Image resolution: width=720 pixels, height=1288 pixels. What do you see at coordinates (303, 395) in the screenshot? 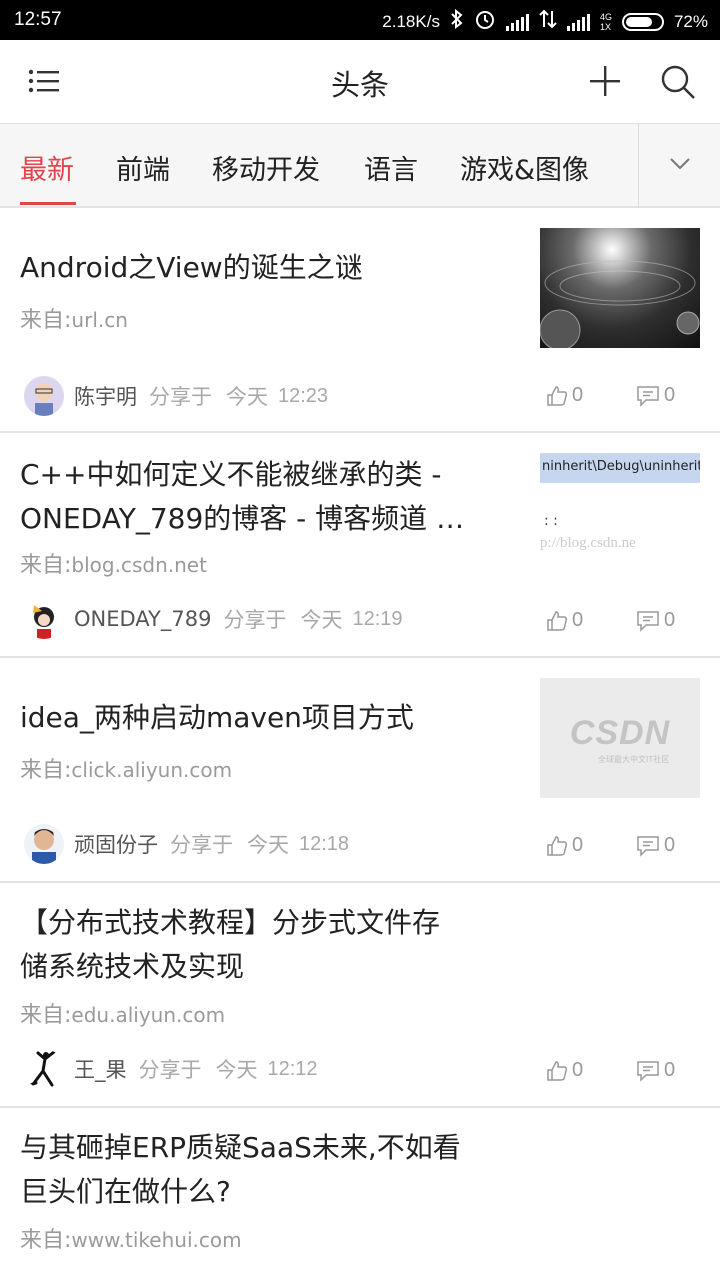
I see `share-time: 12:23` at bounding box center [303, 395].